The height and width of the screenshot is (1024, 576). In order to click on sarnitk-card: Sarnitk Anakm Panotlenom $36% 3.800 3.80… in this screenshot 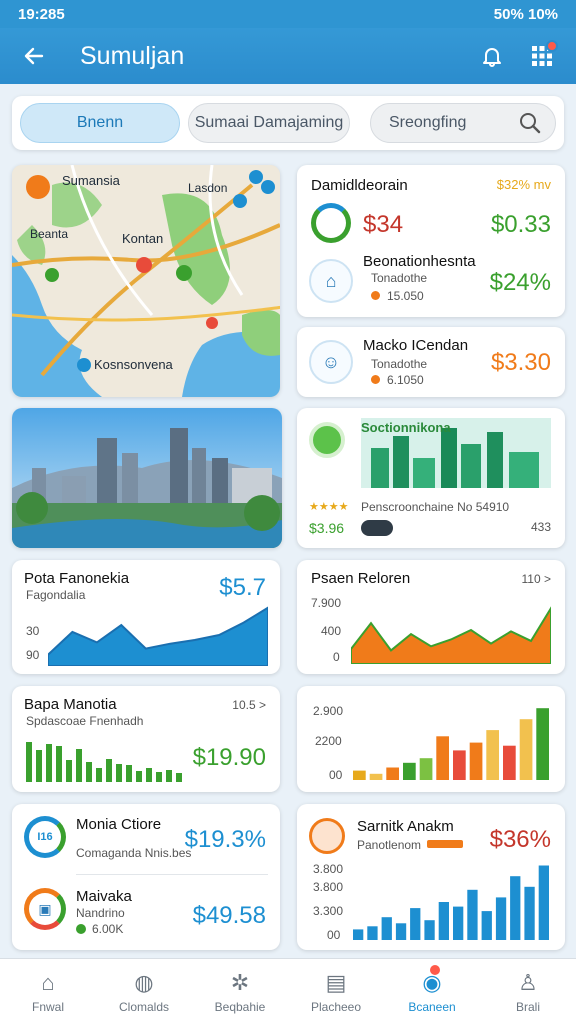, I will do `click(431, 877)`.